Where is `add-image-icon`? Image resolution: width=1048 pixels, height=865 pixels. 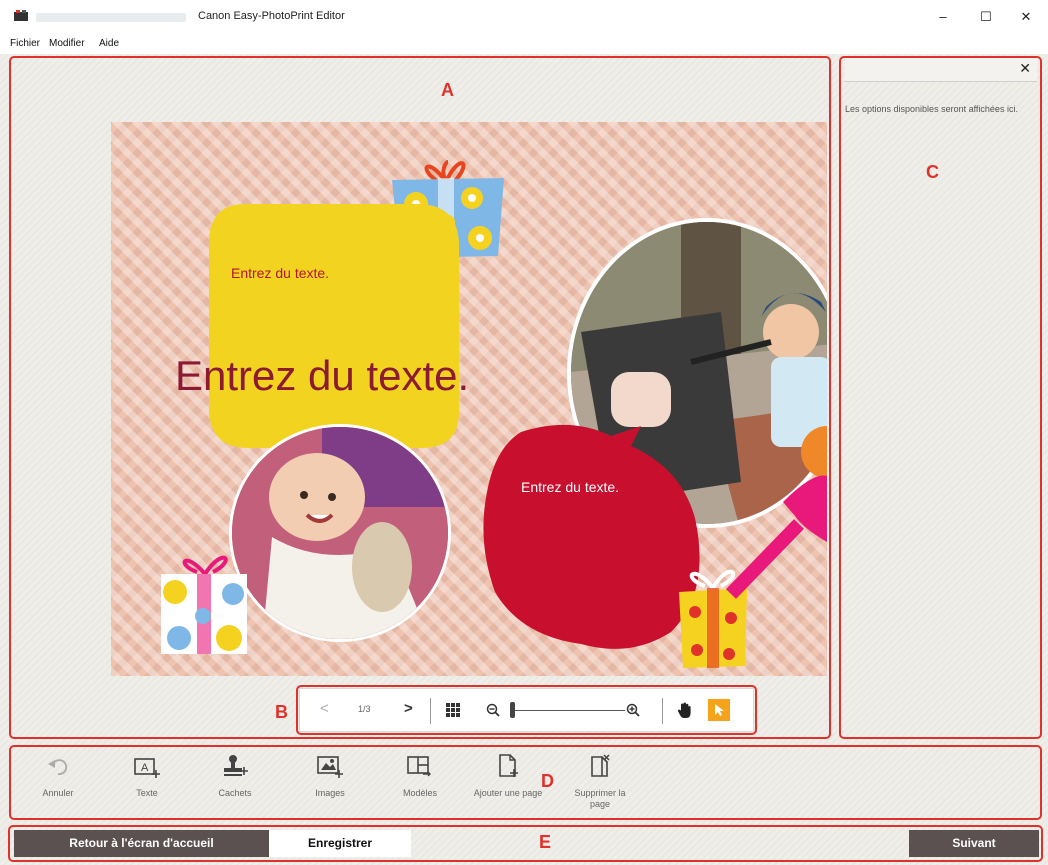
add-image-icon is located at coordinates (330, 767).